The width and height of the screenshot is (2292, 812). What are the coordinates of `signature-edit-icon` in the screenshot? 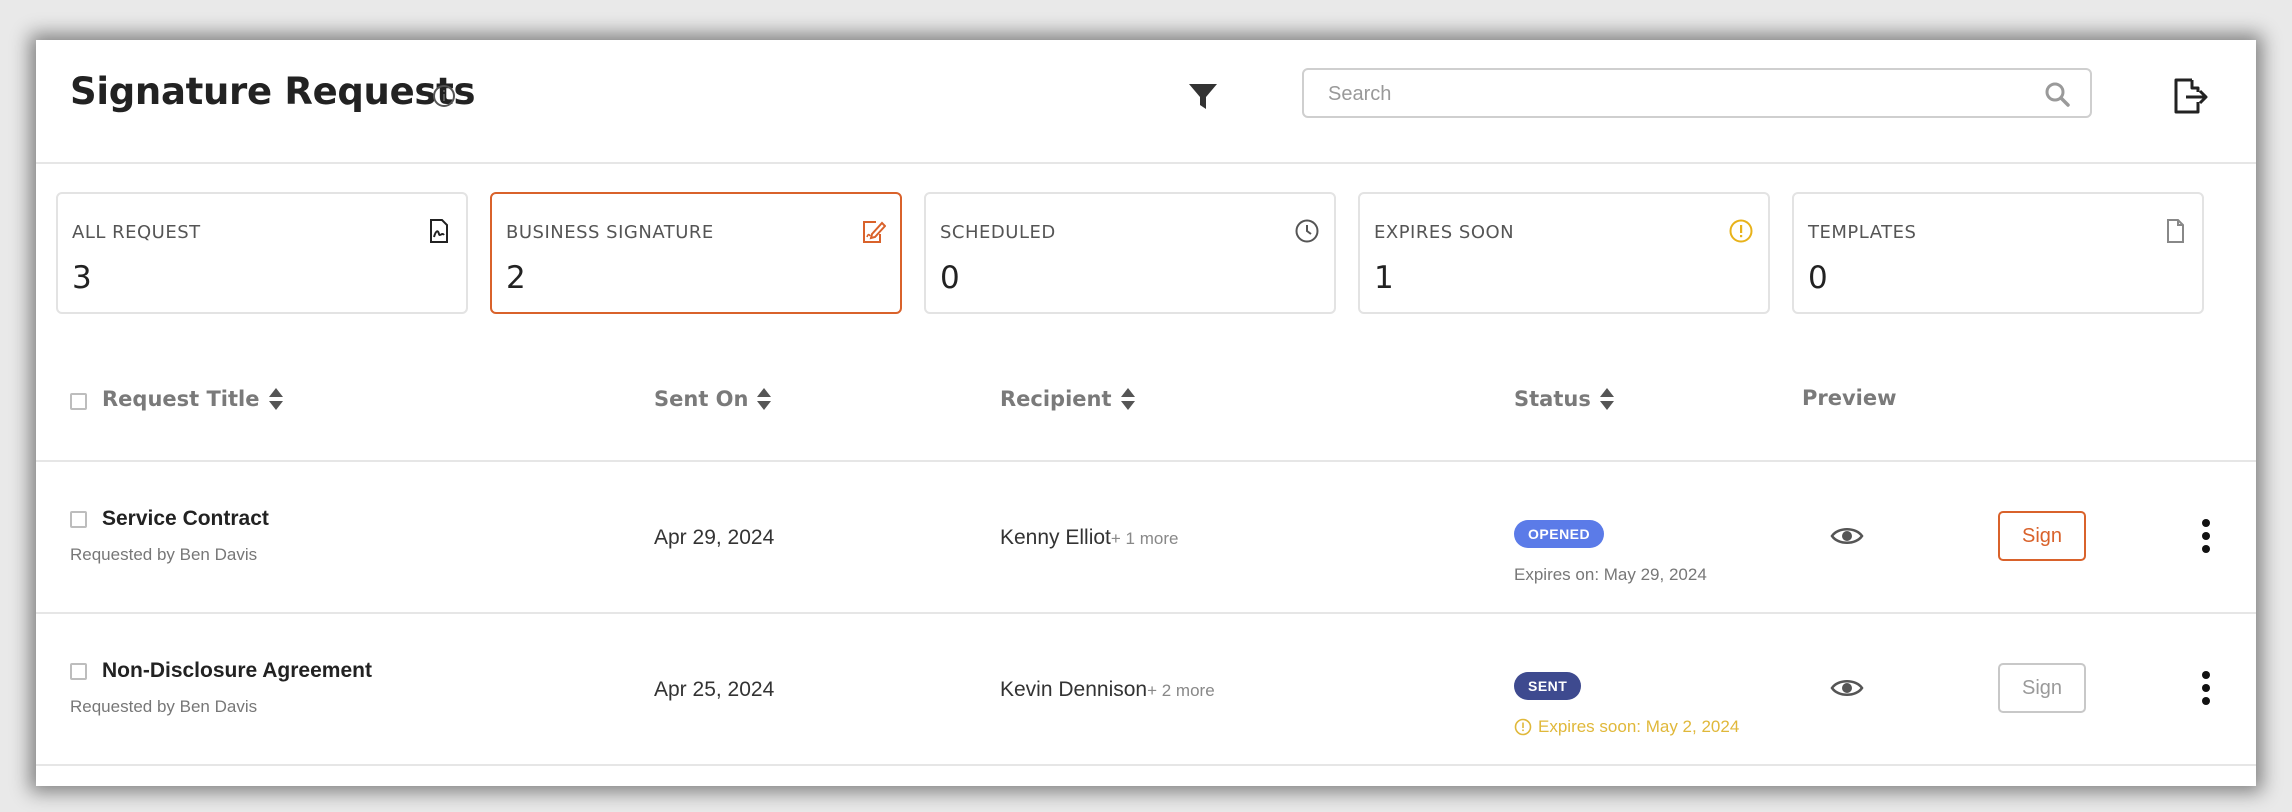 It's located at (874, 232).